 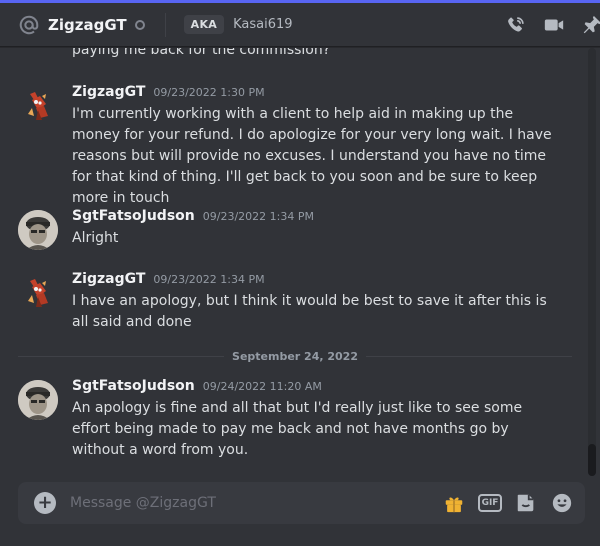 I want to click on scrollbar-track, so click(x=592, y=262).